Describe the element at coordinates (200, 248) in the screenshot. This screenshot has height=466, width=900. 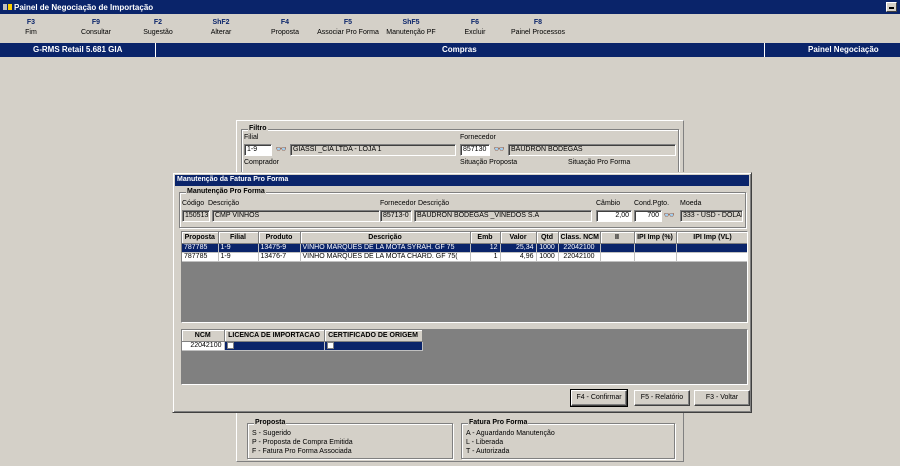
I see `cell-proposta: 787785` at that location.